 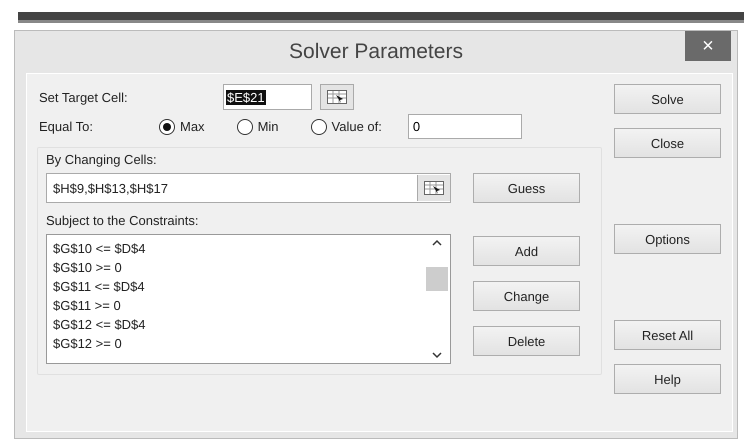 What do you see at coordinates (246, 97) in the screenshot?
I see `cell-reference: $E$21` at bounding box center [246, 97].